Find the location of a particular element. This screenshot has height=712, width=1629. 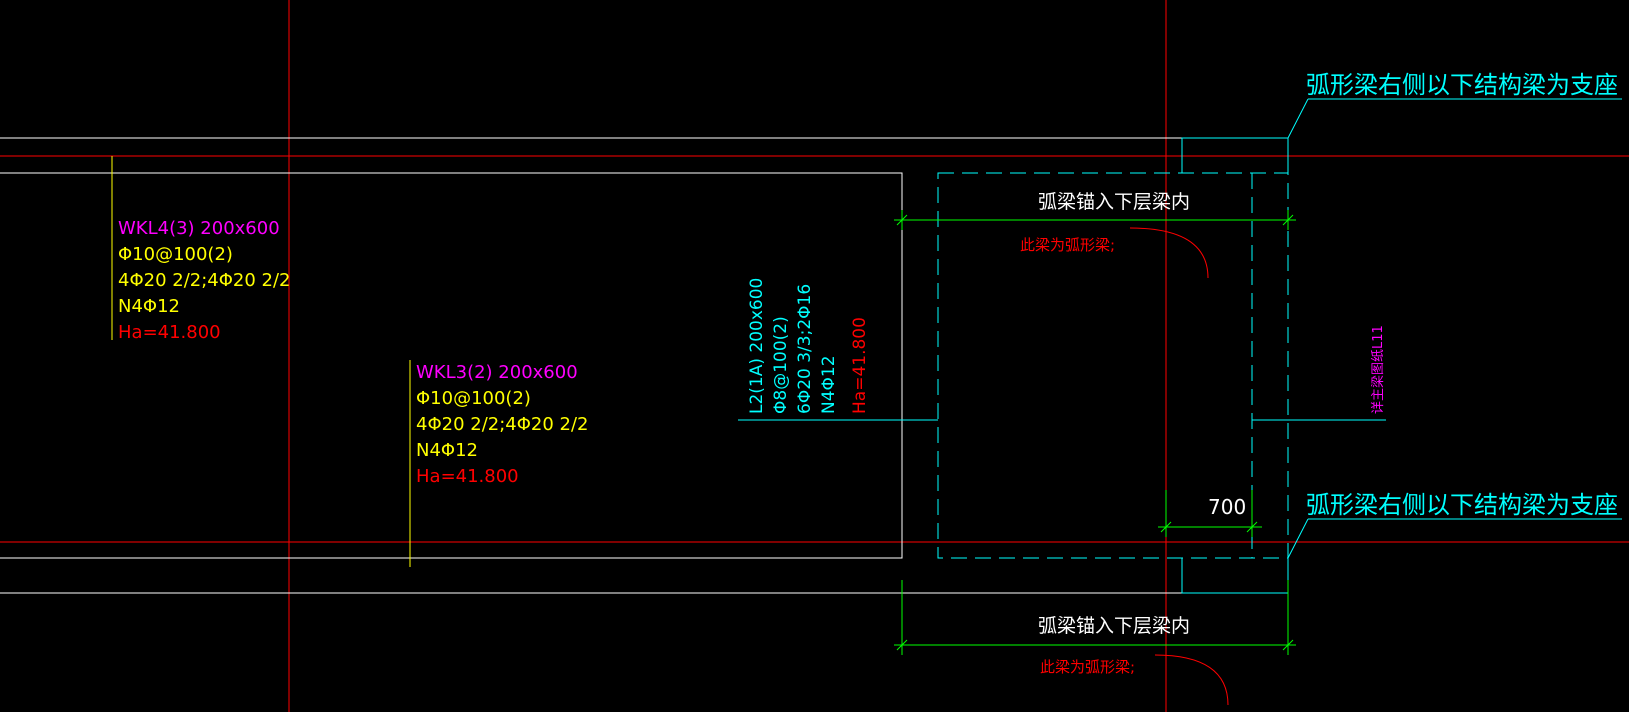

support-note-top: 弧形梁右侧以下结构梁为支座 is located at coordinates (1462, 85).